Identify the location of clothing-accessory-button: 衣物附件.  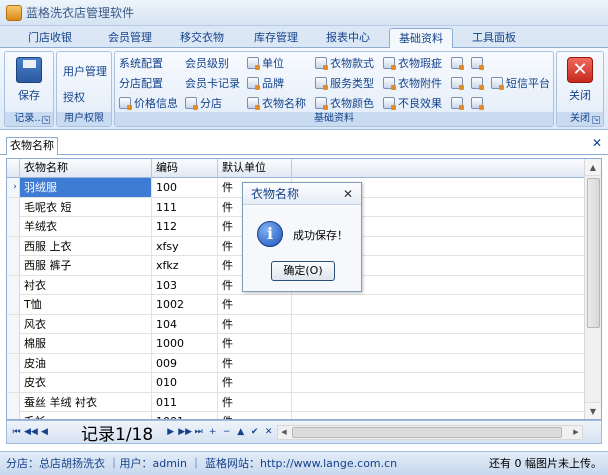
(412, 84).